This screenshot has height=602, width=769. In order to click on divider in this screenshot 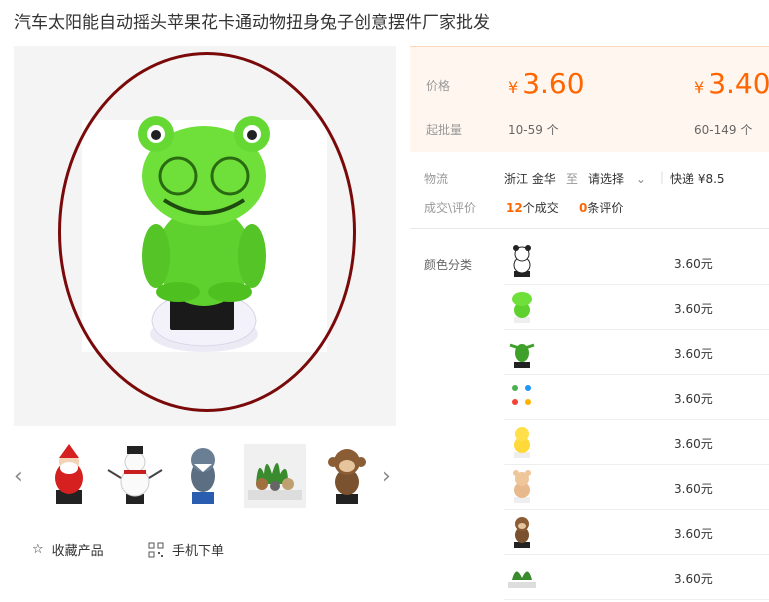, I will do `click(589, 228)`.